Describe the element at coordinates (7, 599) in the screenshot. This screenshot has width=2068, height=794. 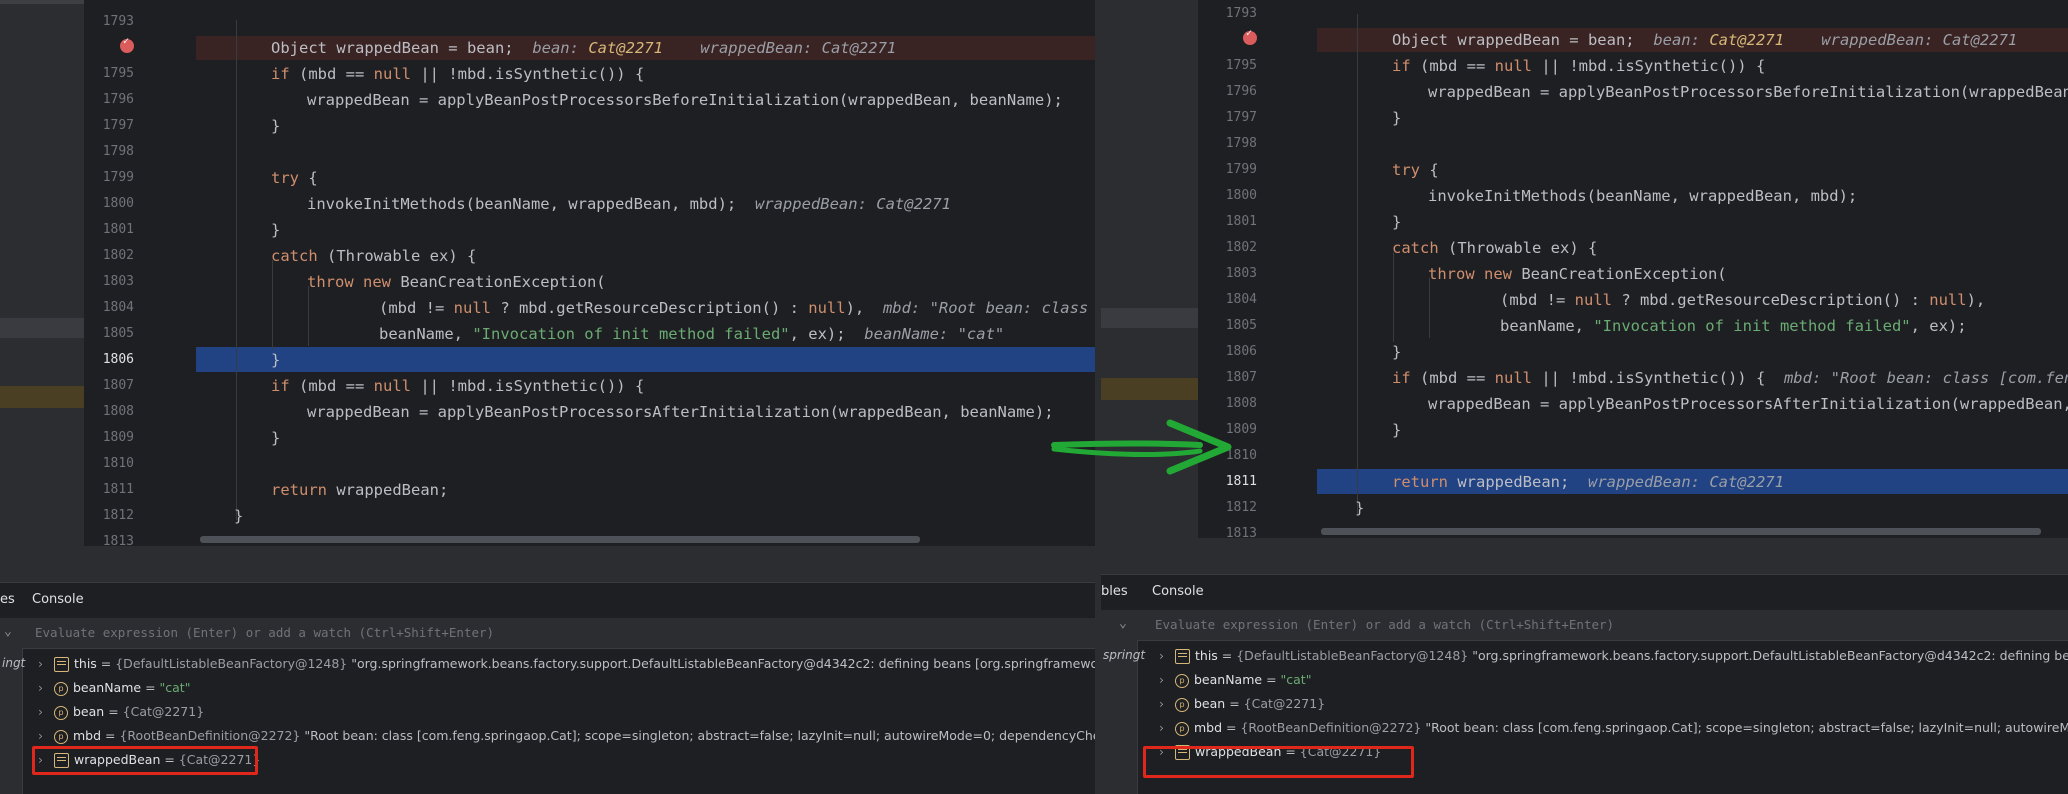
I see `tab-variables: es` at that location.